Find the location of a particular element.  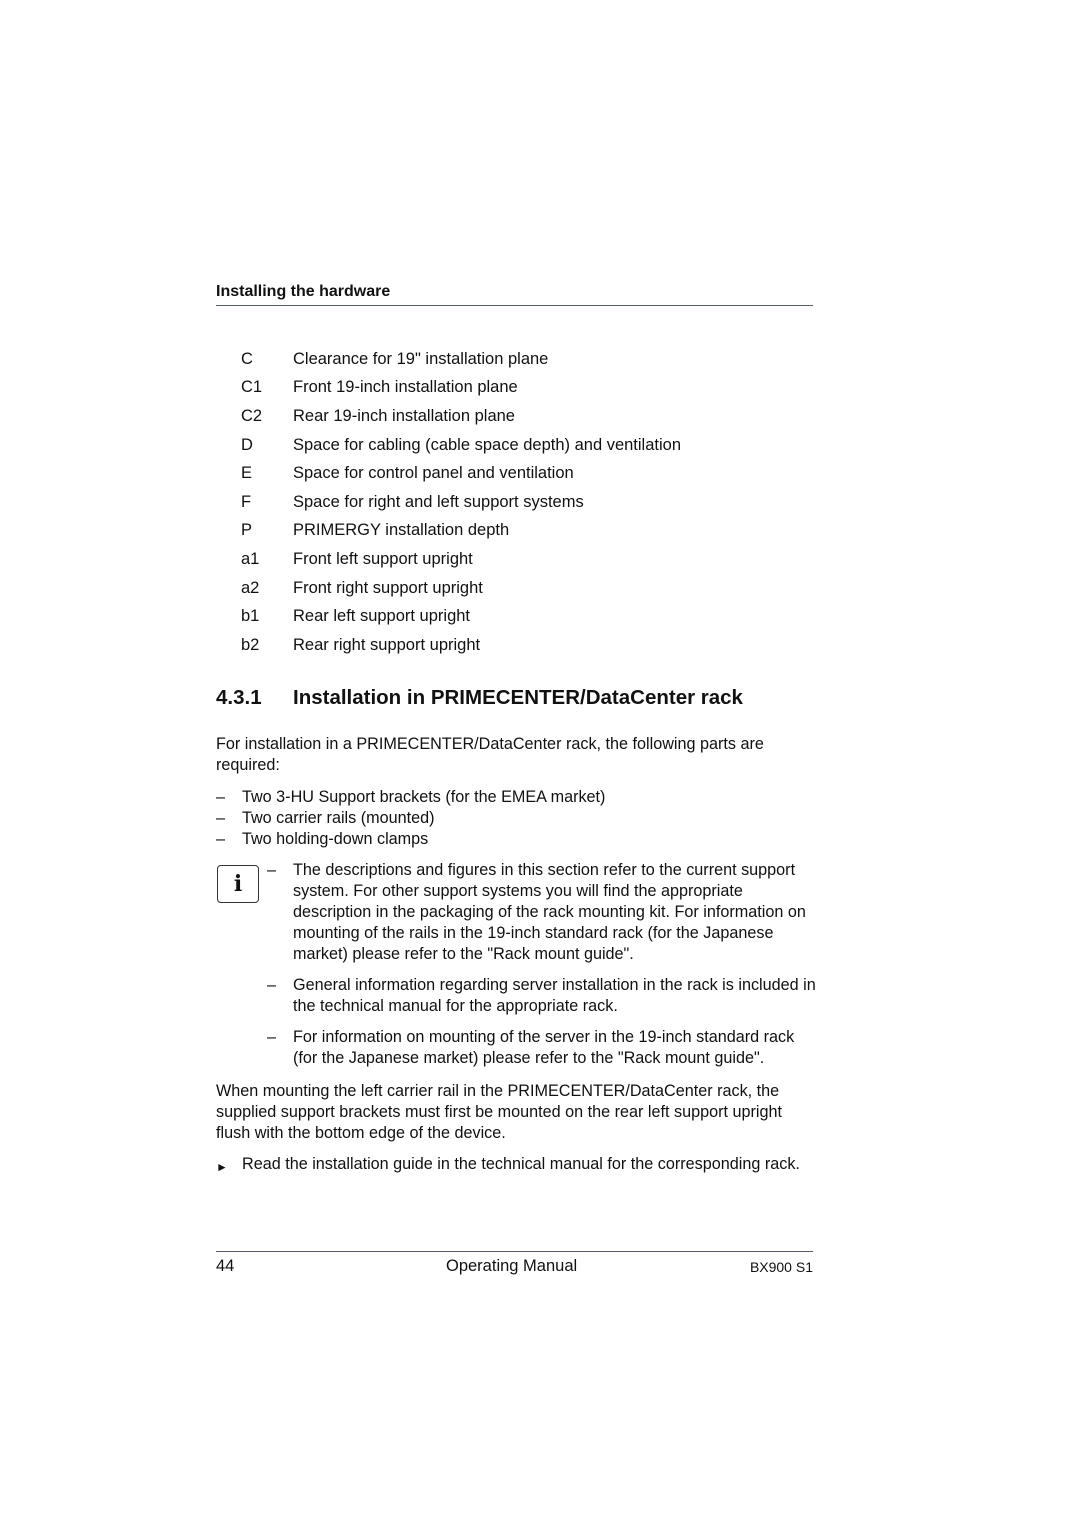

legend-item: E Space for control panel and ventilation is located at coordinates (526, 473).